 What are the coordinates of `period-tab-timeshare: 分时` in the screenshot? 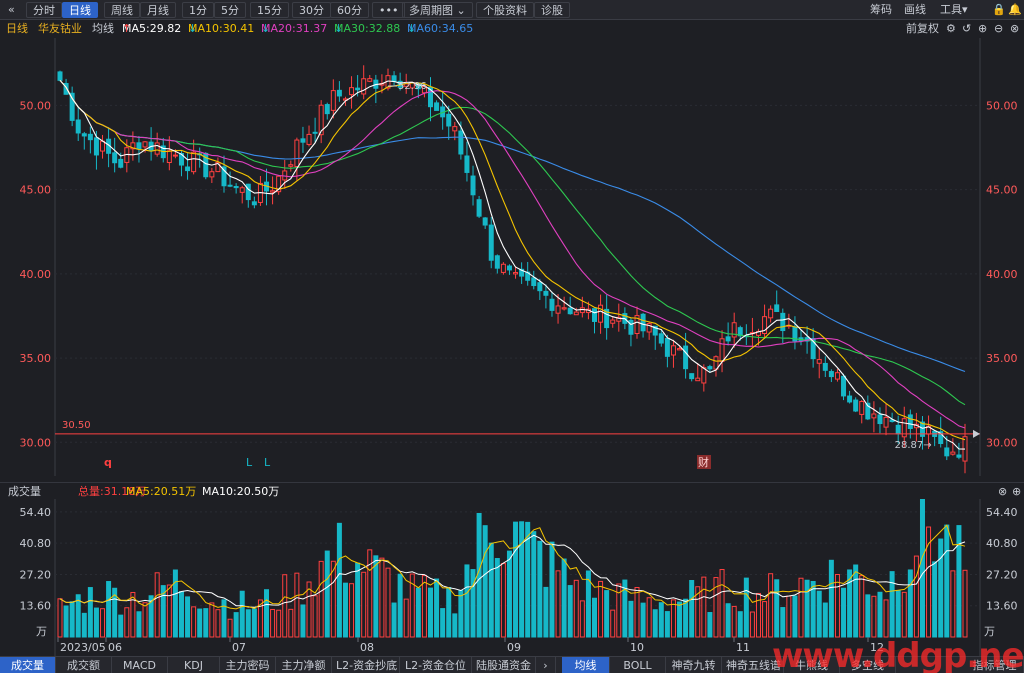 It's located at (44, 10).